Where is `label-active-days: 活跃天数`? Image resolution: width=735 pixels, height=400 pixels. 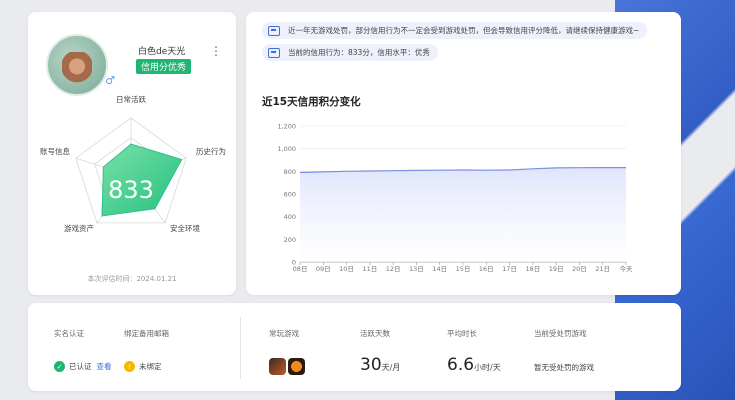 label-active-days: 活跃天数 is located at coordinates (375, 333).